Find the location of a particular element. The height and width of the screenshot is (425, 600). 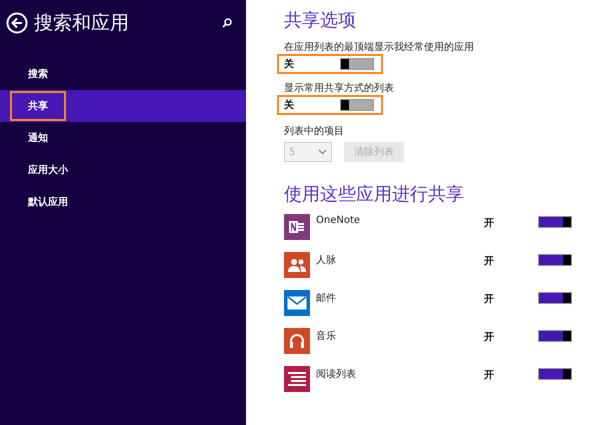

chevron-icon is located at coordinates (322, 152).